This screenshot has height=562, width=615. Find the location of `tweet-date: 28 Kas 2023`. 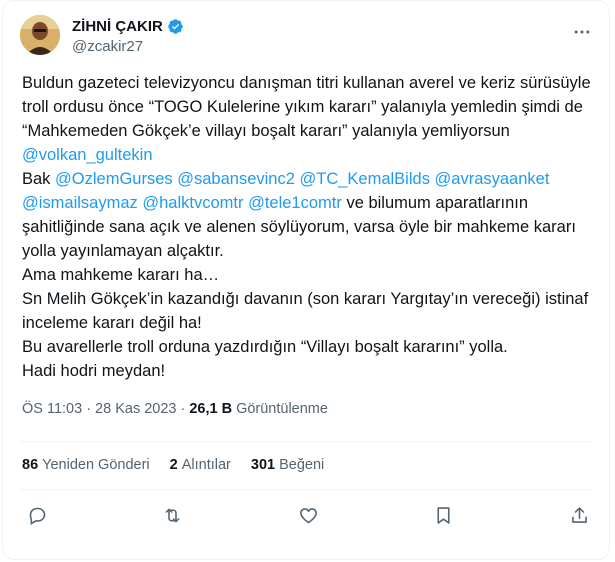

tweet-date: 28 Kas 2023 is located at coordinates (135, 409).